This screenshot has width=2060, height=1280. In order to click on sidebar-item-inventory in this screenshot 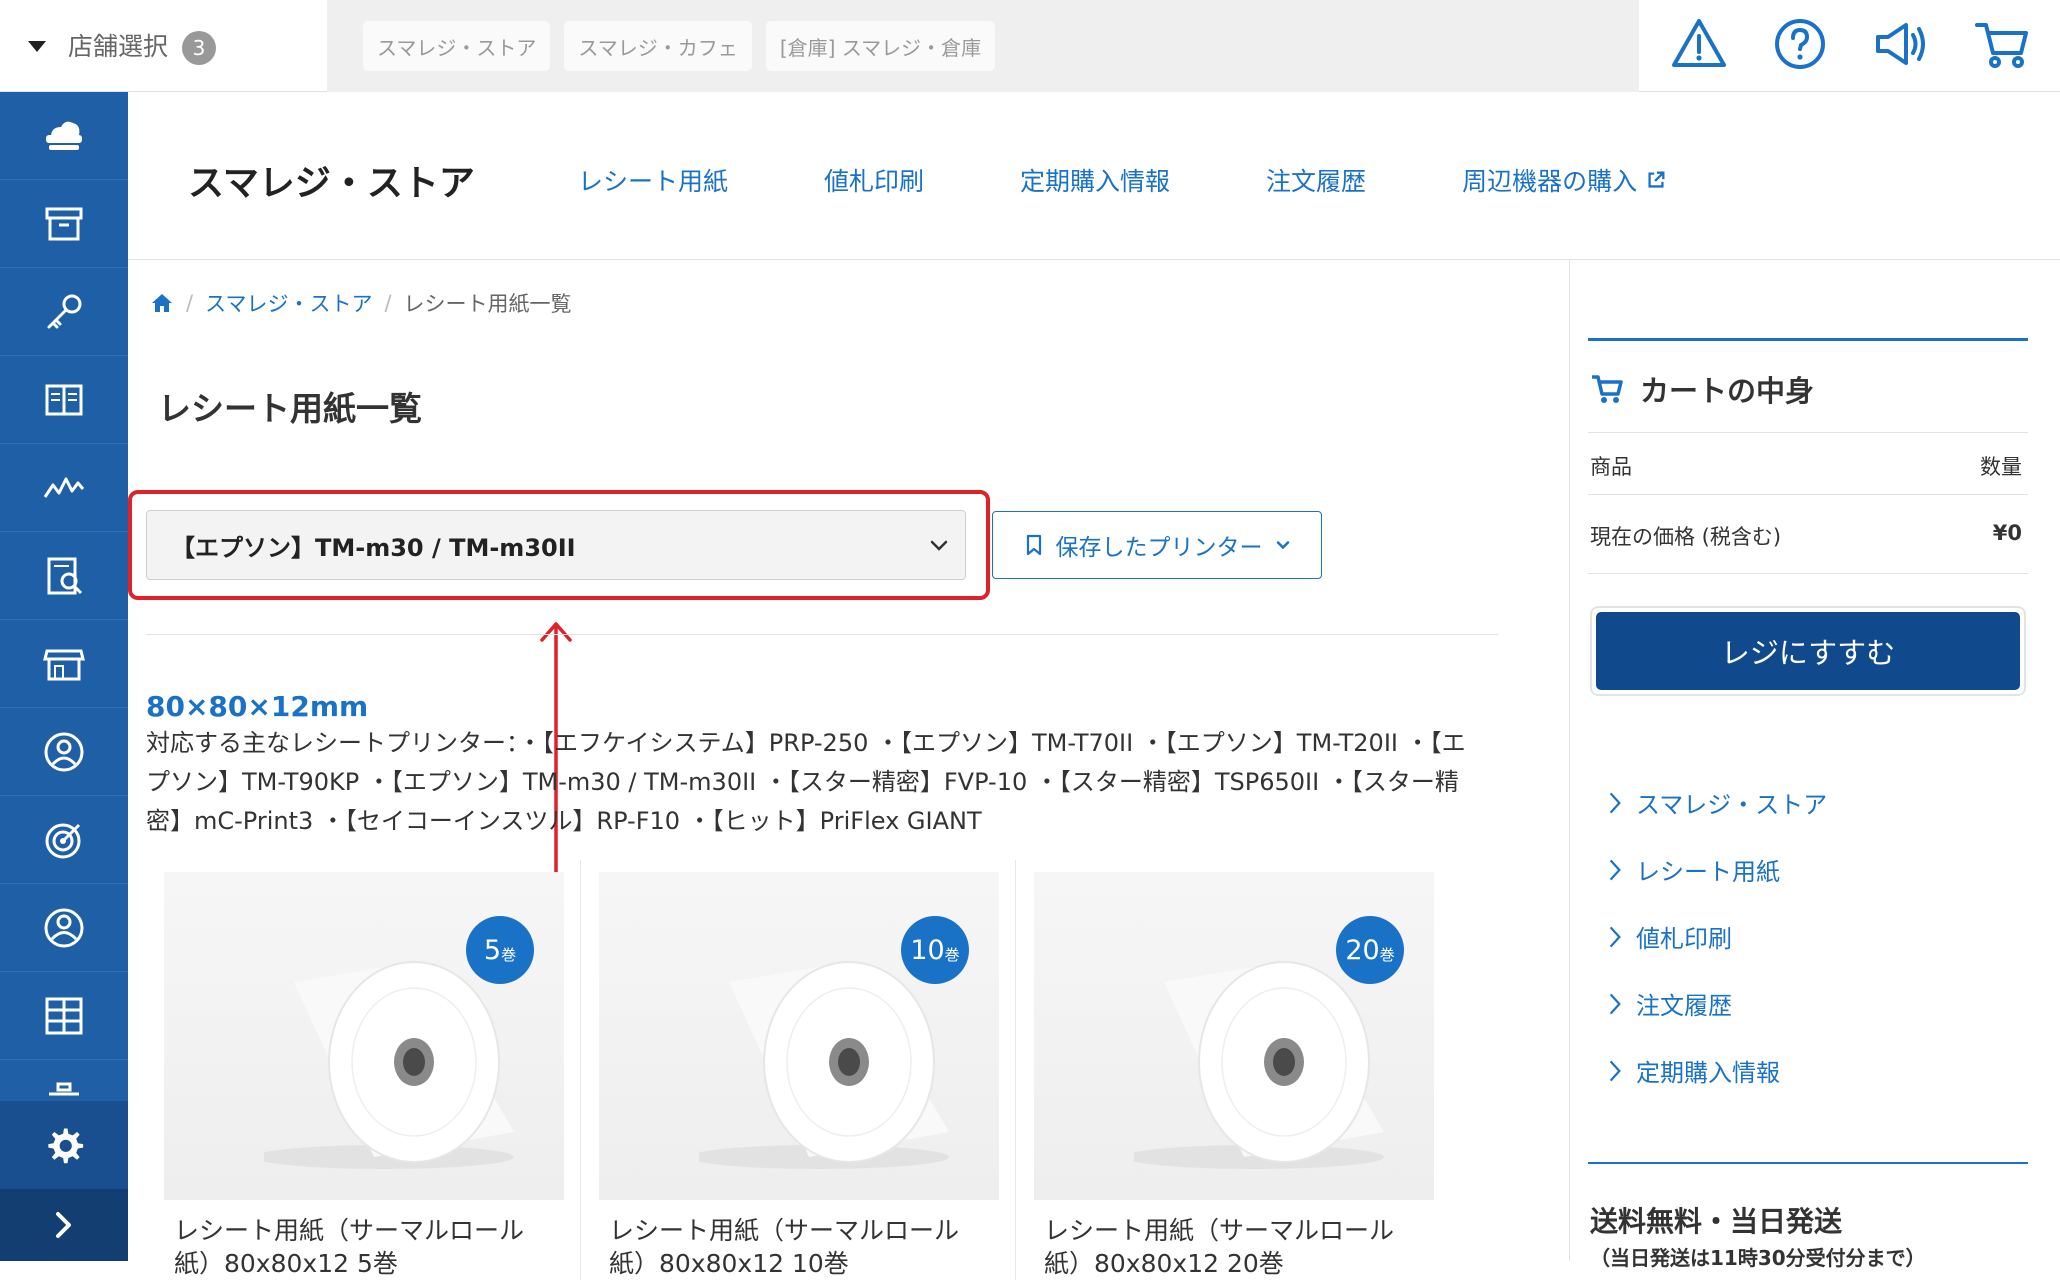, I will do `click(64, 224)`.